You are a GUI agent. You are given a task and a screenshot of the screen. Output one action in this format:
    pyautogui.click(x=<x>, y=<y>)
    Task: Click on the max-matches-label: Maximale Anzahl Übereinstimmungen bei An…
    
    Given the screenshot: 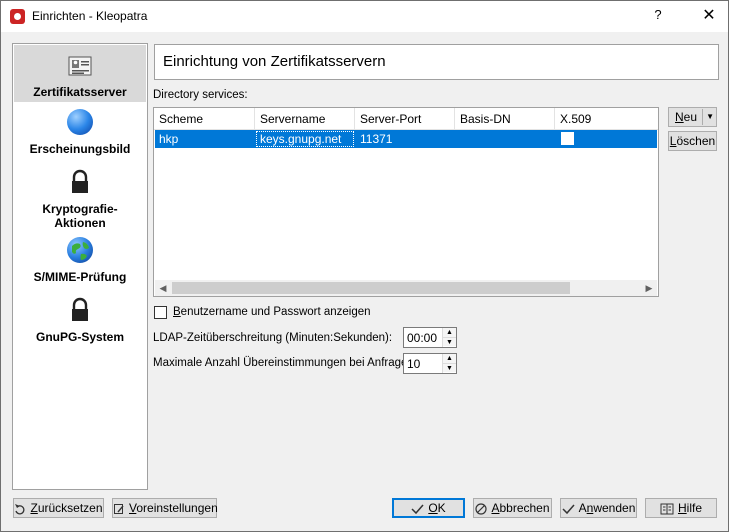 What is the action you would take?
    pyautogui.click(x=285, y=363)
    